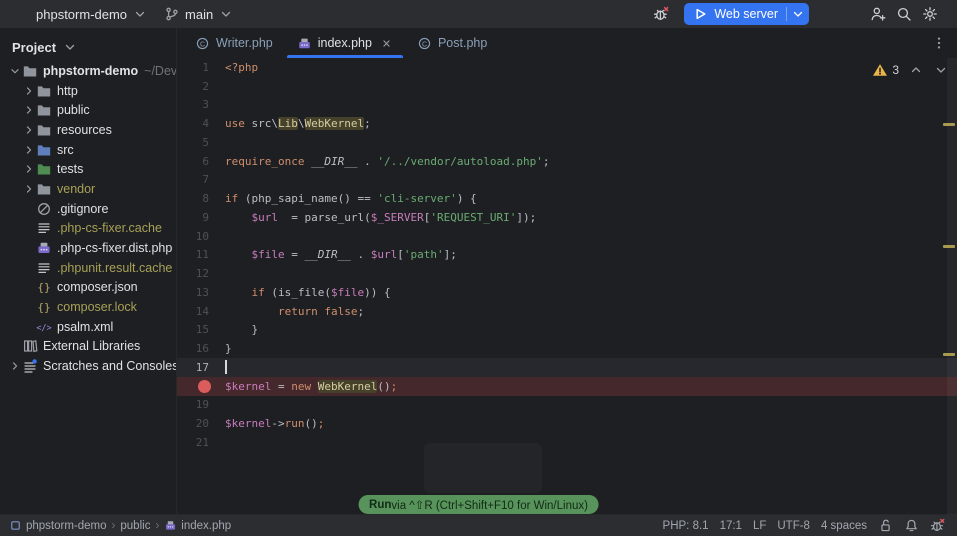 This screenshot has width=957, height=536. What do you see at coordinates (200, 104) in the screenshot?
I see `gutter-cell: 3` at bounding box center [200, 104].